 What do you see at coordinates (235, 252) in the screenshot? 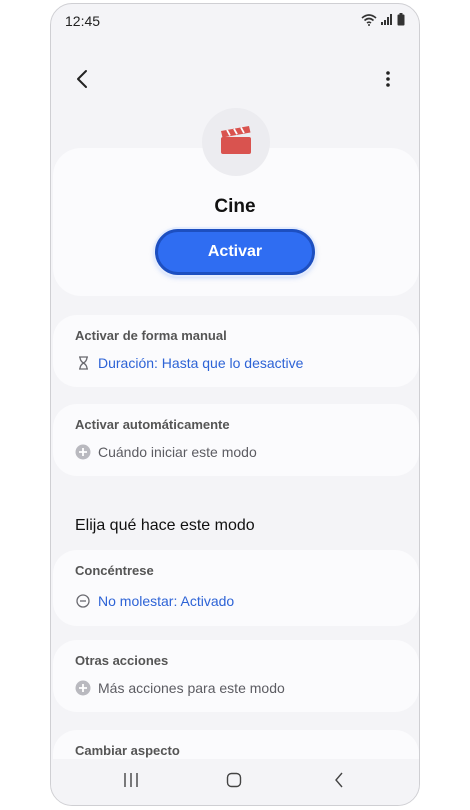
I see `activate-button: Activar` at bounding box center [235, 252].